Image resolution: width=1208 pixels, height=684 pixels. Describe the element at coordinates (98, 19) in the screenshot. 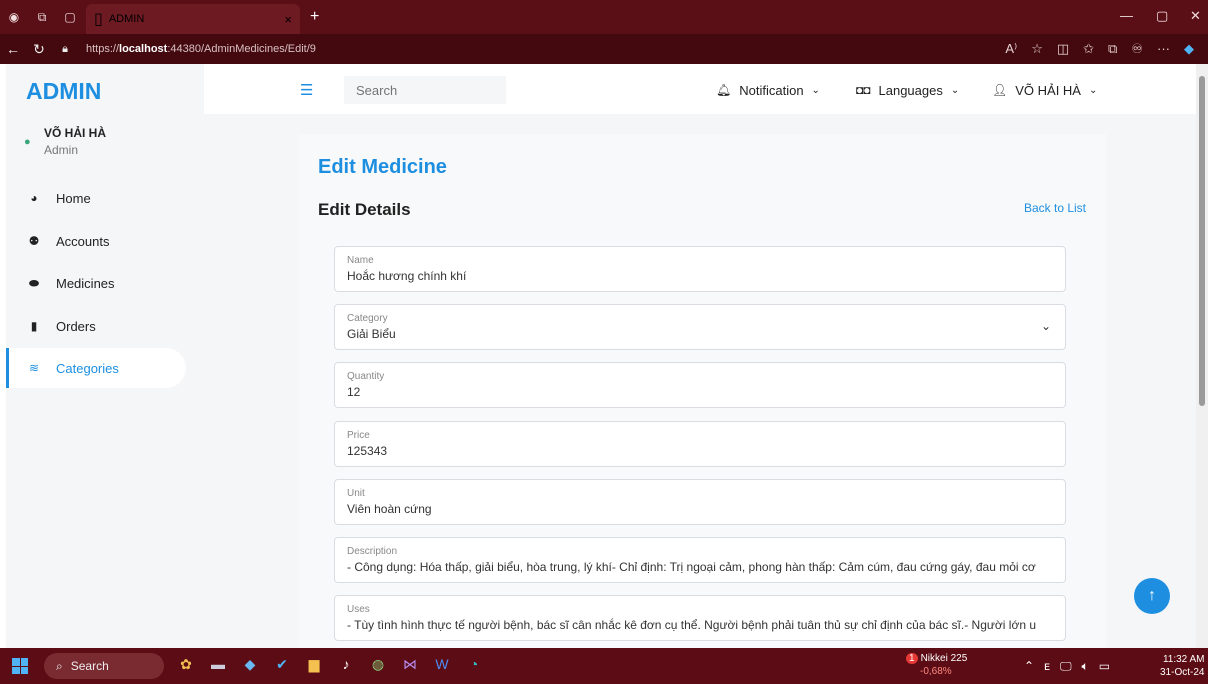

I see `page-icon: ▯` at that location.